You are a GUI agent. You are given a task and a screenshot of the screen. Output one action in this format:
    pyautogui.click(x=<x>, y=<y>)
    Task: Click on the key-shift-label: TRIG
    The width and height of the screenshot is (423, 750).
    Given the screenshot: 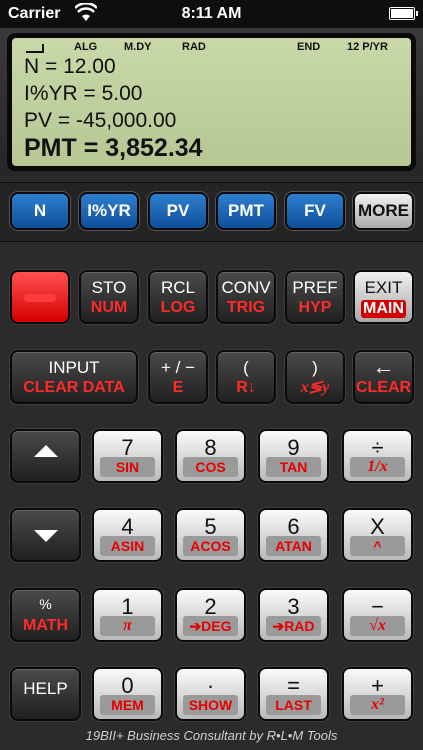 What is the action you would take?
    pyautogui.click(x=246, y=307)
    